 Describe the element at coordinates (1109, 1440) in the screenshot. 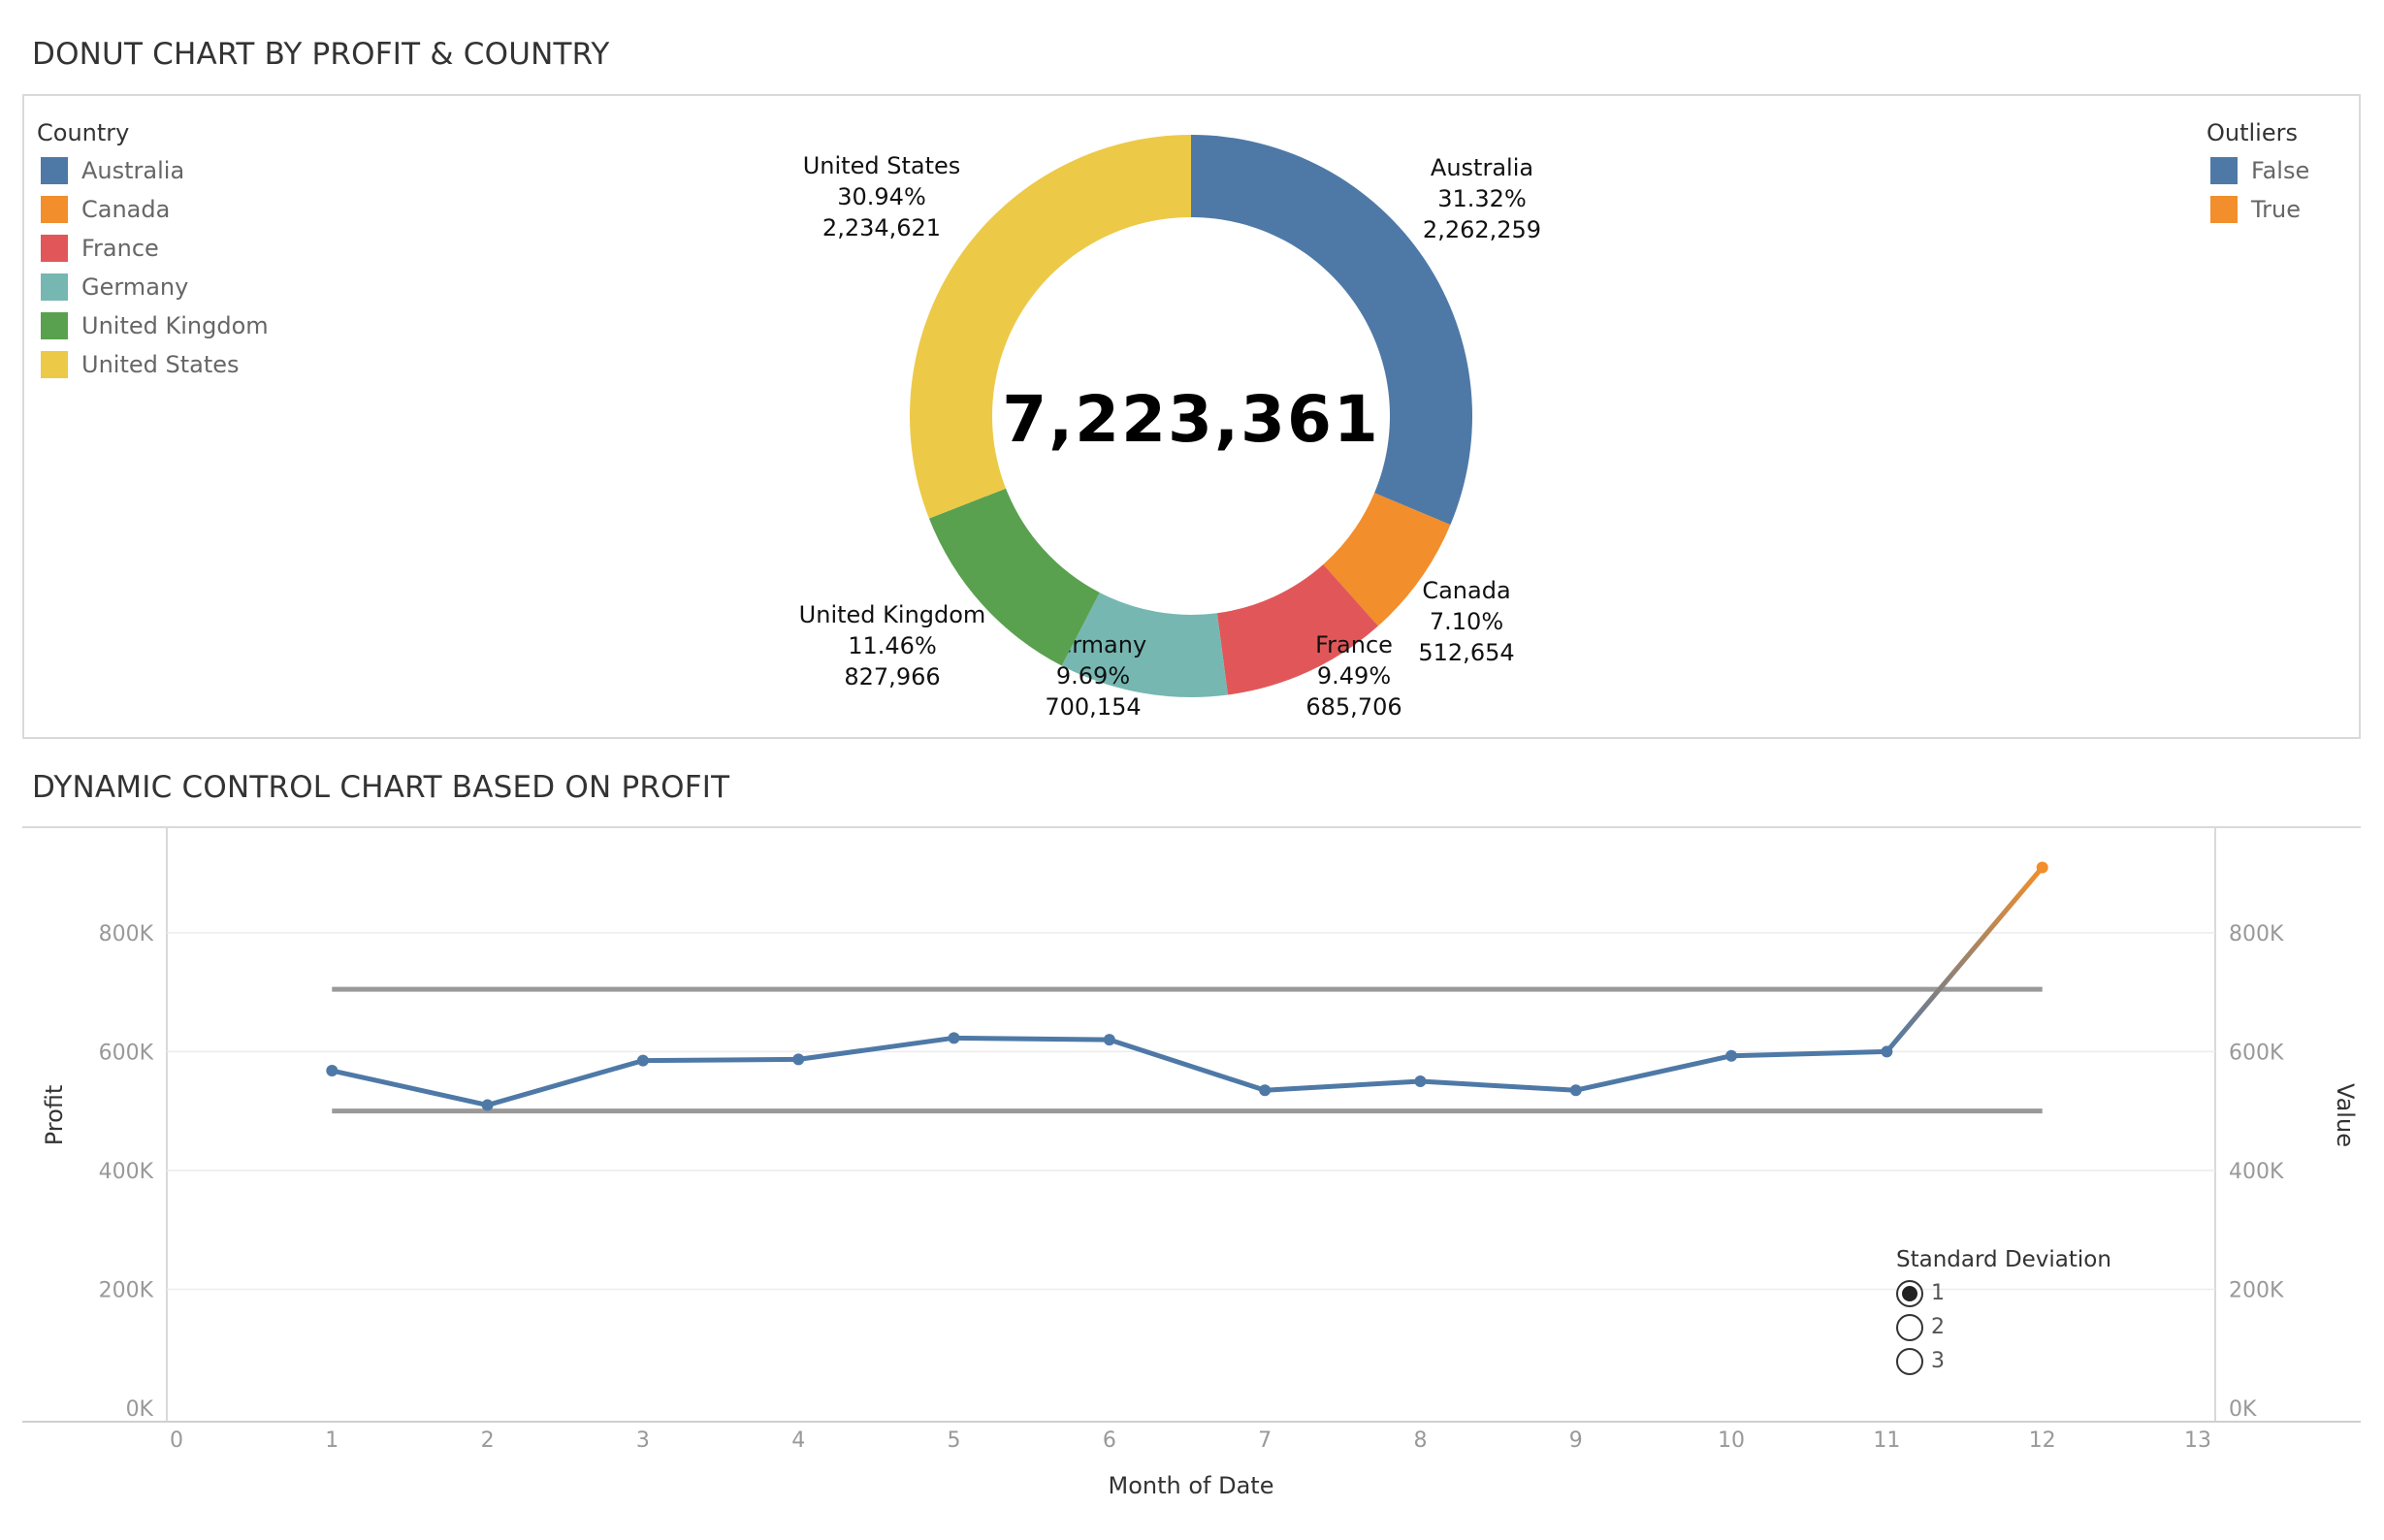

I see `x-tick-label: 6` at that location.